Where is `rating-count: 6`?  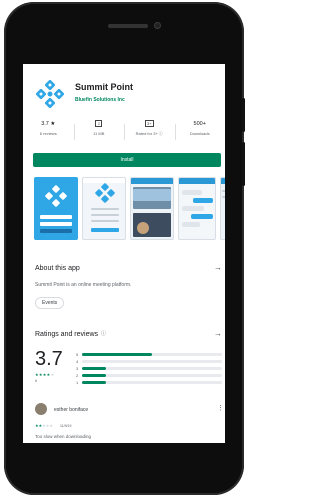
rating-count: 6 is located at coordinates (36, 381).